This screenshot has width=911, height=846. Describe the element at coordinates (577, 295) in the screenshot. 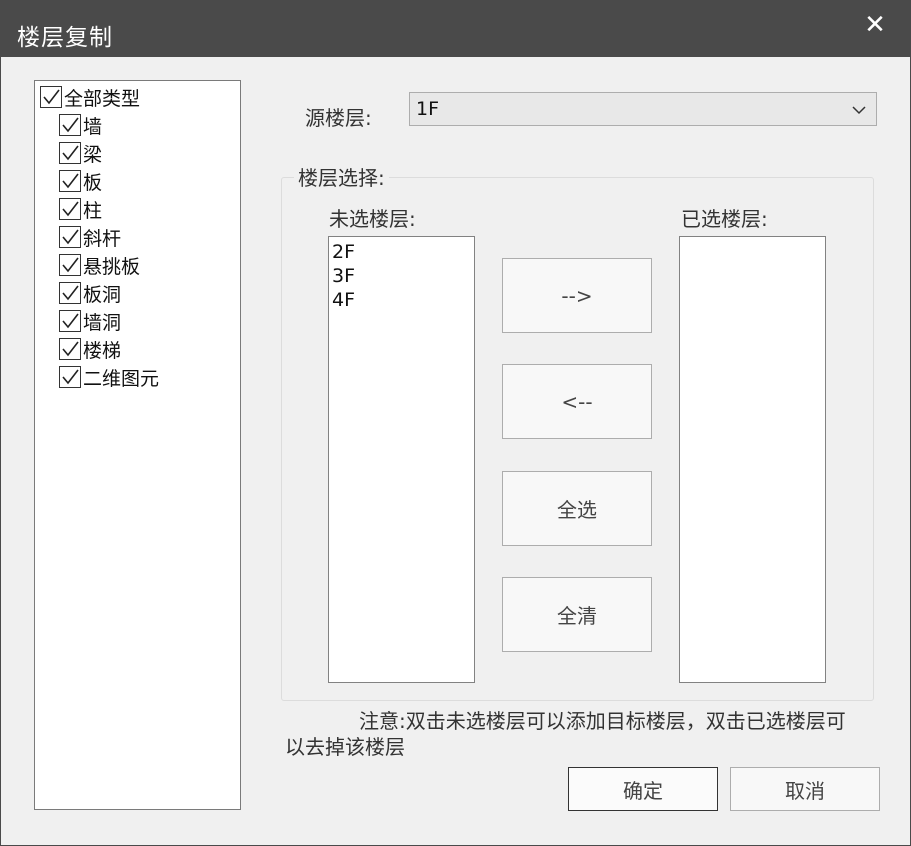

I see `add-floor-button: -->` at that location.